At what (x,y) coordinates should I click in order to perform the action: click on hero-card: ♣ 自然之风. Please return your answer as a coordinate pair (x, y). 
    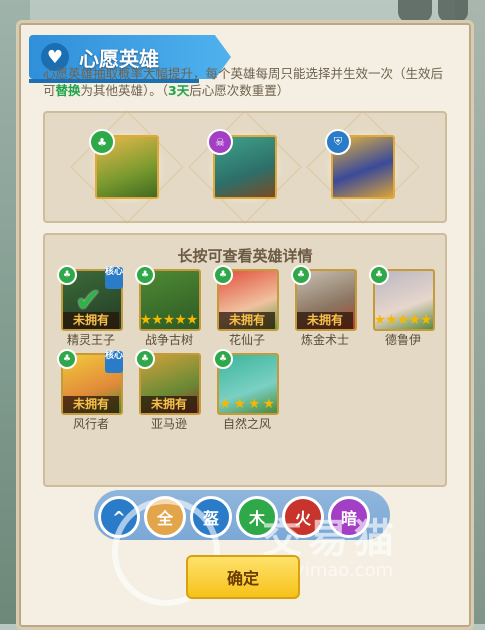
    Looking at the image, I should click on (246, 391).